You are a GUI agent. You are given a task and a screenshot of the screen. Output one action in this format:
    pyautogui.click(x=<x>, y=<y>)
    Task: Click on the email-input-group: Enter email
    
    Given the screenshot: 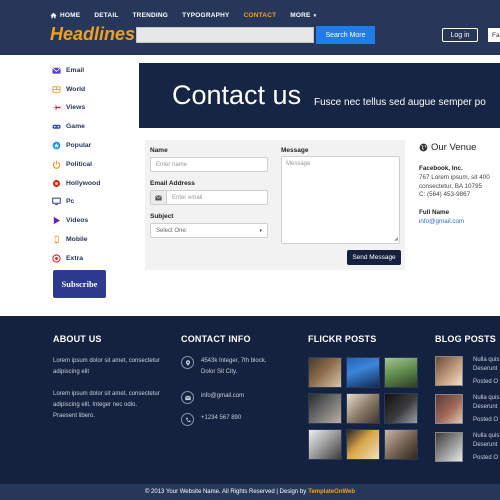 What is the action you would take?
    pyautogui.click(x=209, y=197)
    